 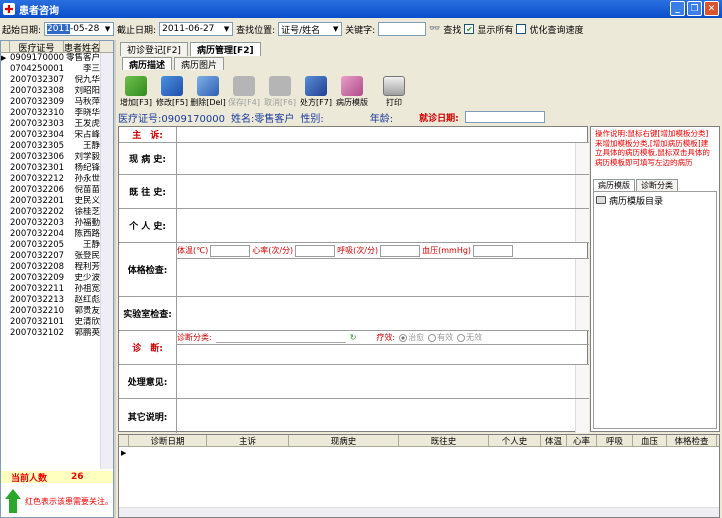 What do you see at coordinates (5, 80) in the screenshot?
I see `row-pointer-icon` at bounding box center [5, 80].